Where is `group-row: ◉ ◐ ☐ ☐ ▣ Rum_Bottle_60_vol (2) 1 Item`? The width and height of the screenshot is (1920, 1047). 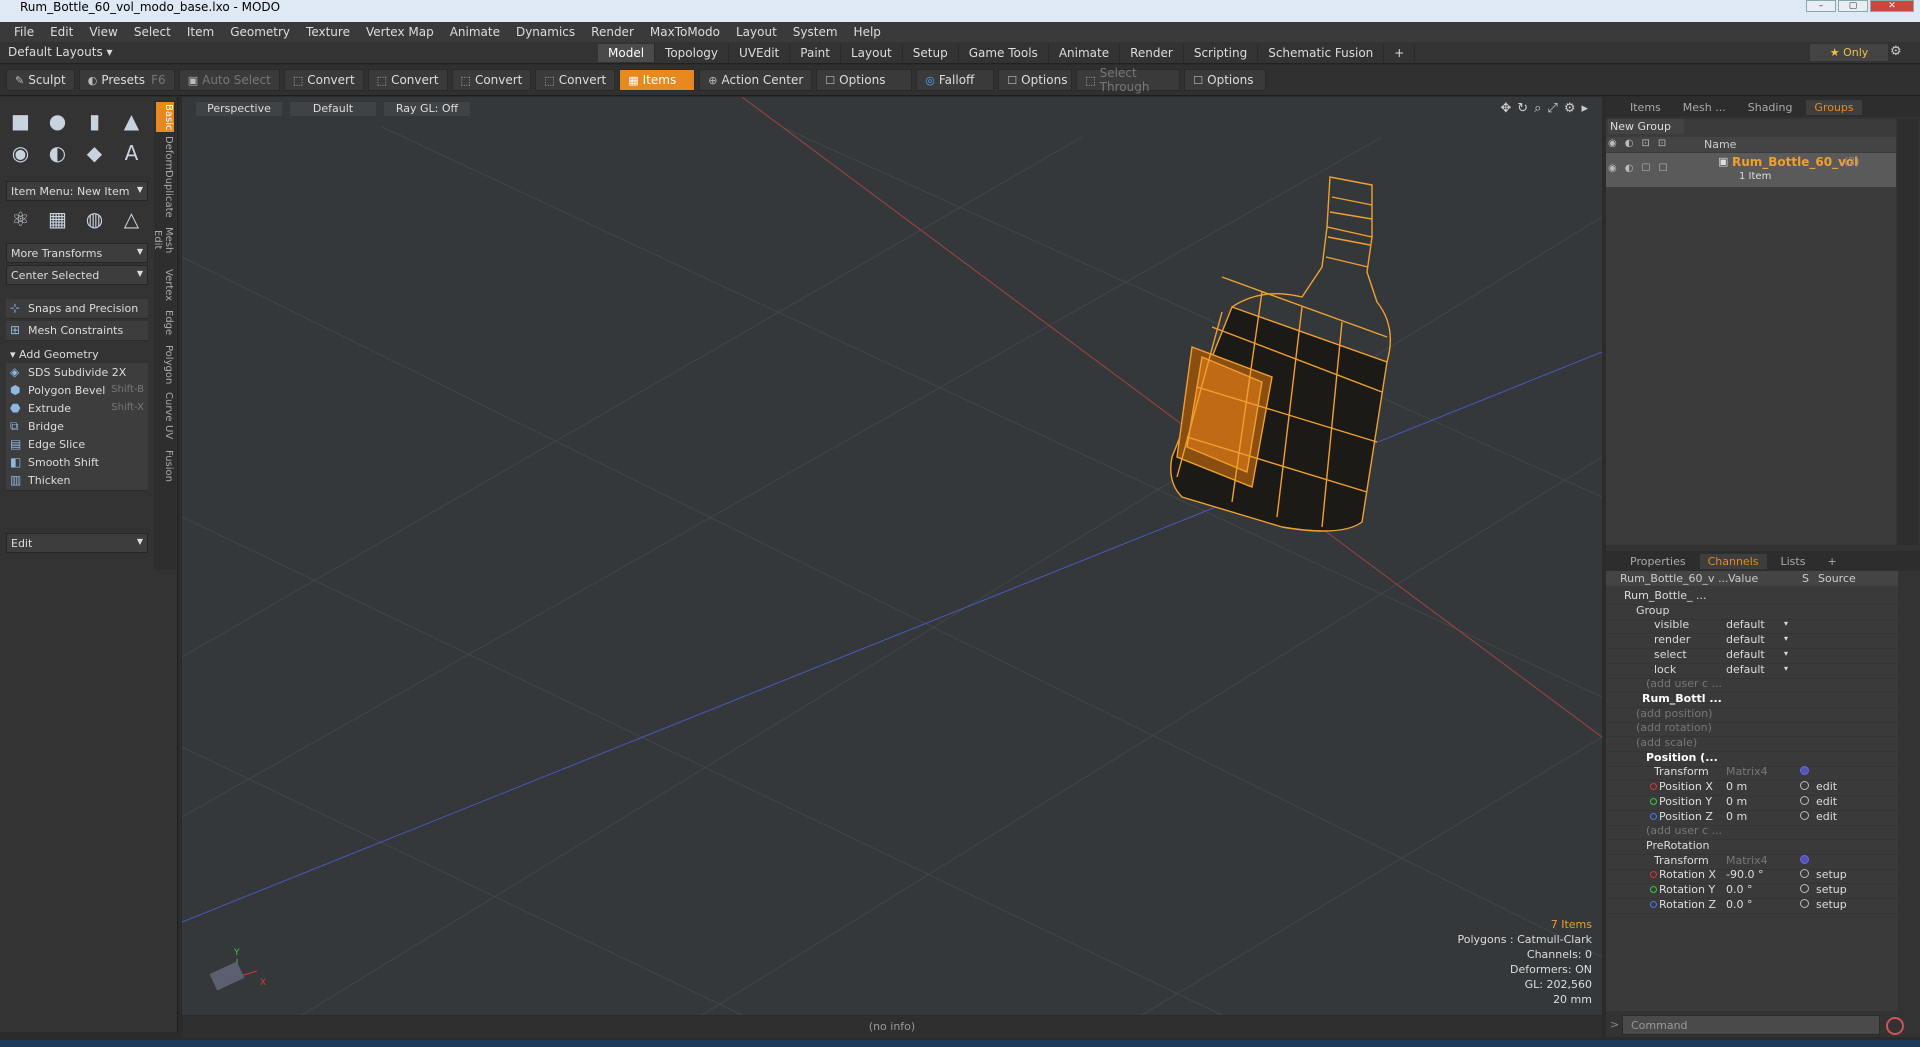
group-row: ◉ ◐ ☐ ☐ ▣ Rum_Bottle_60_vol (2) 1 Item is located at coordinates (1751, 170).